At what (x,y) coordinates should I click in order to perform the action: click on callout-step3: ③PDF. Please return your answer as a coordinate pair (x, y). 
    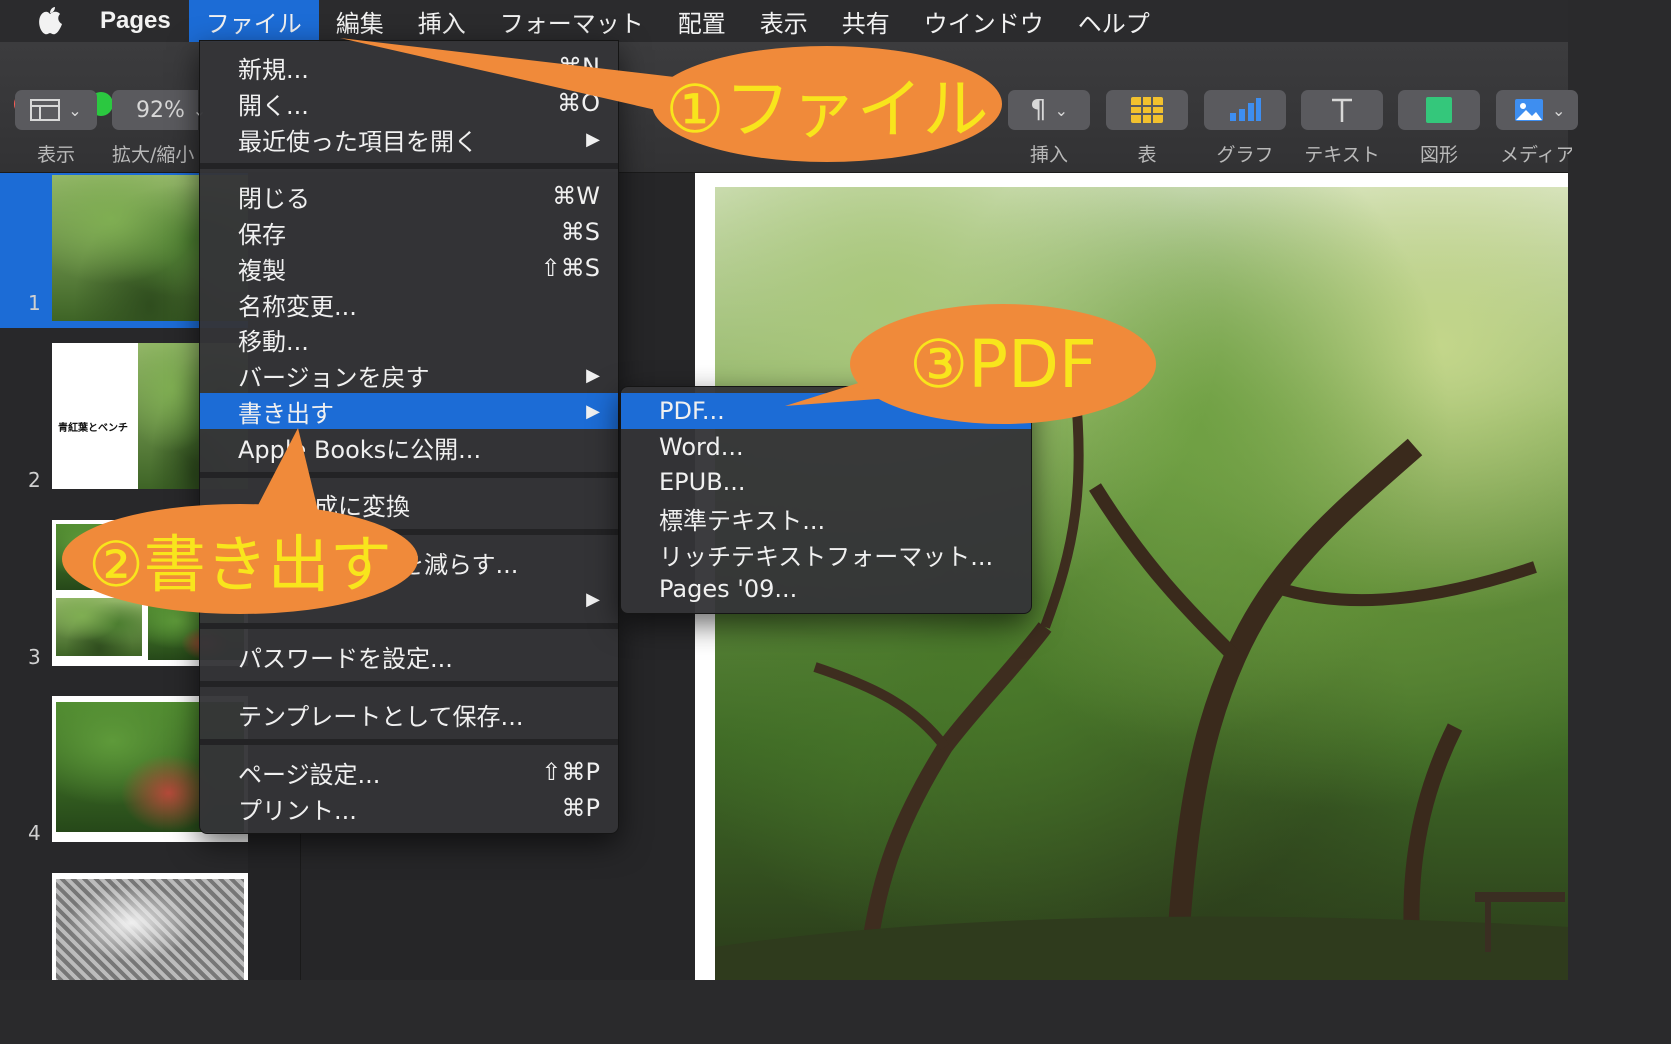
    Looking at the image, I should click on (1003, 364).